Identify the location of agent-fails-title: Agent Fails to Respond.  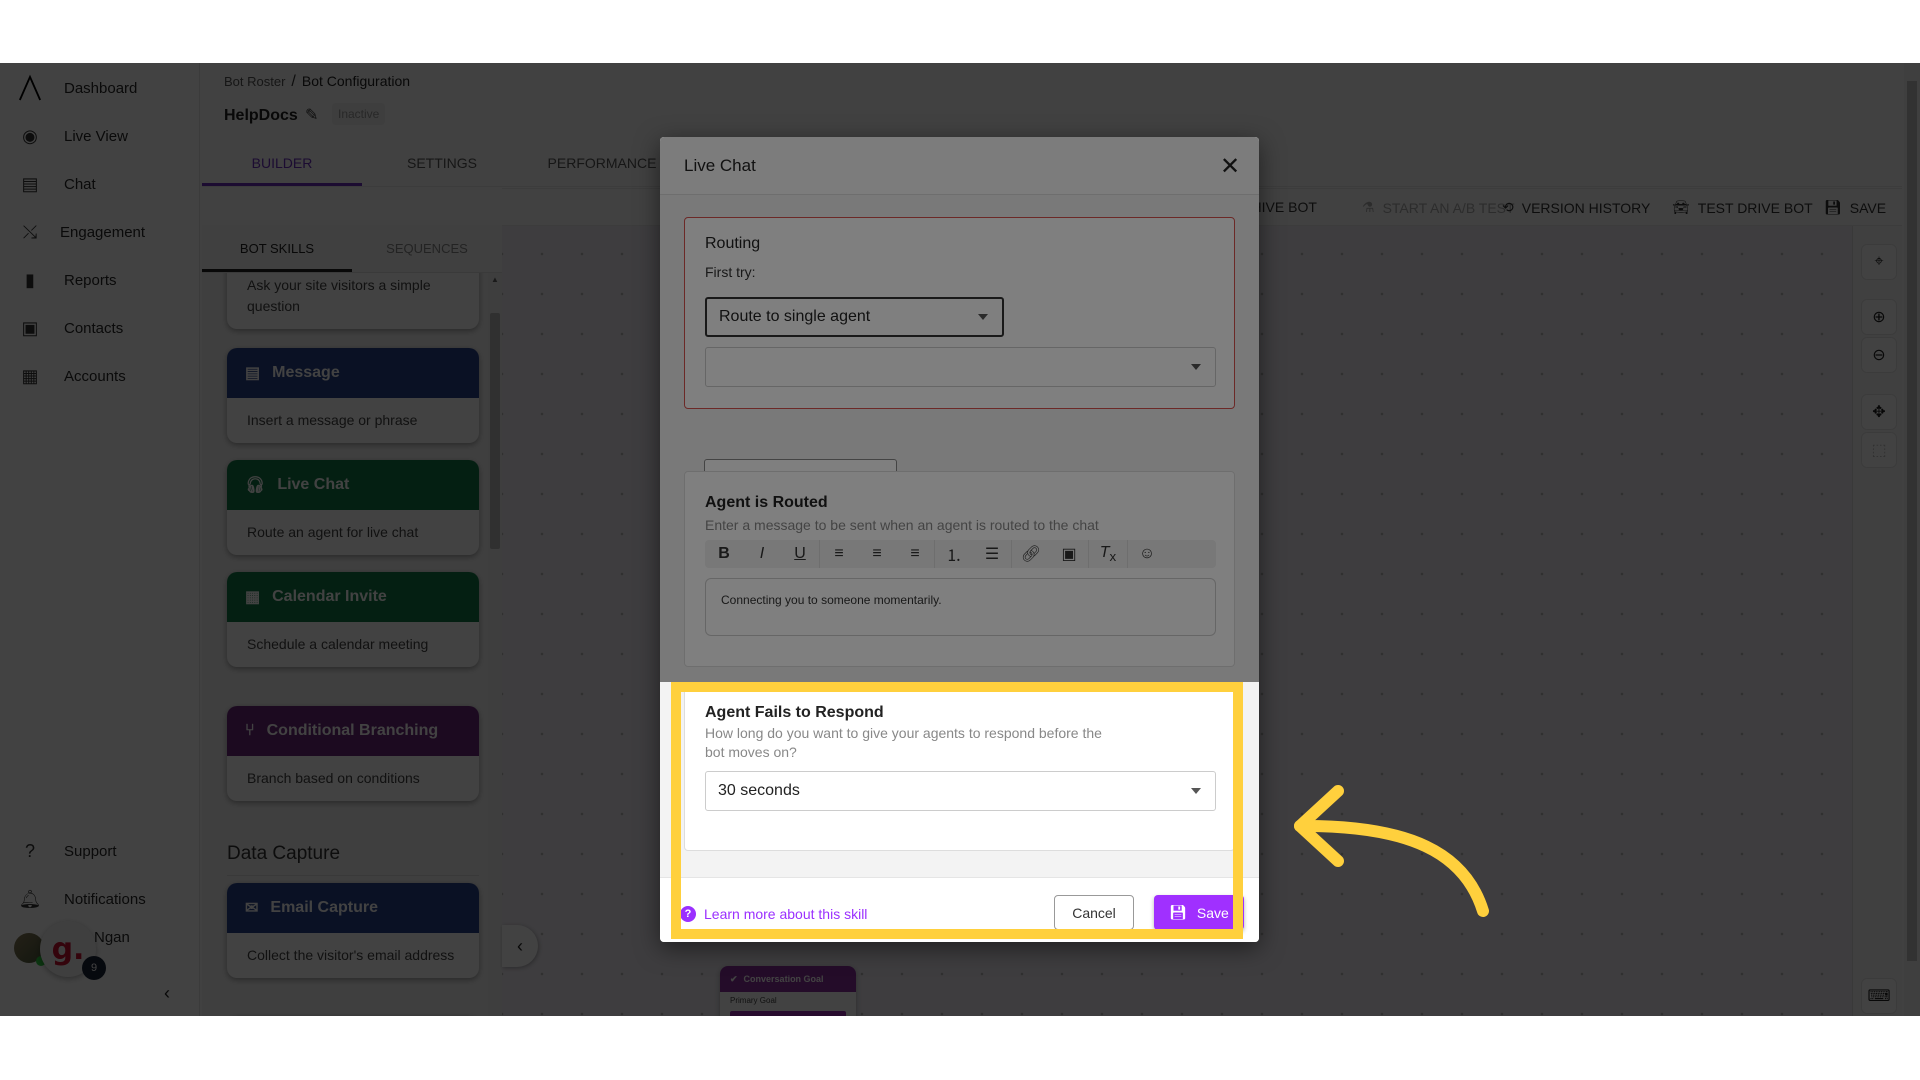
(794, 712).